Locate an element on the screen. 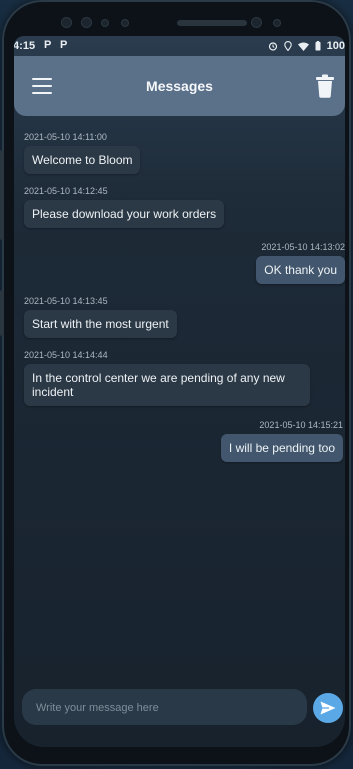 The width and height of the screenshot is (353, 769). message-bubble: OK thank you is located at coordinates (300, 270).